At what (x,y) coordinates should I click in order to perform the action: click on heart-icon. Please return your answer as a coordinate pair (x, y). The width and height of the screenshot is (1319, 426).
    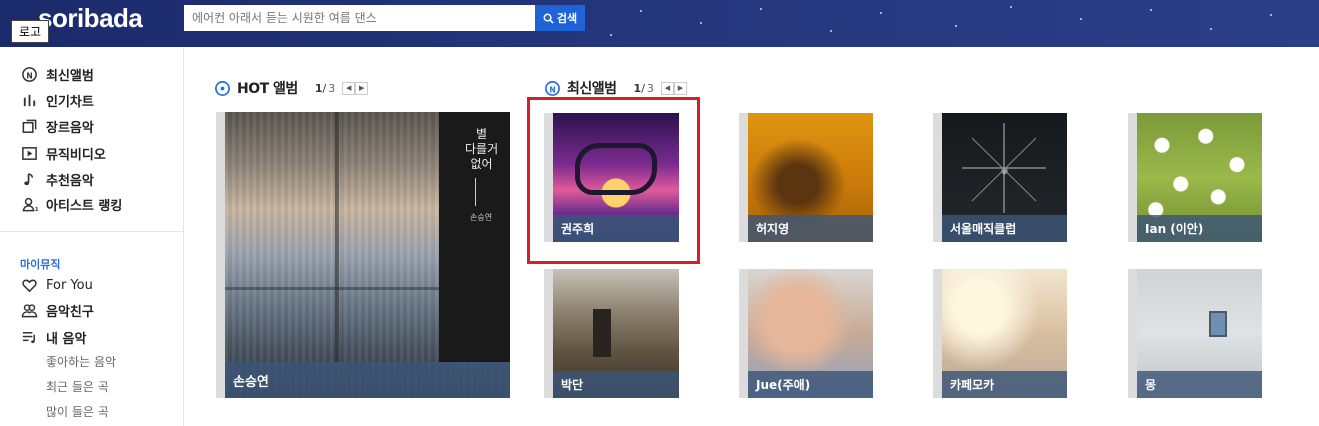
    Looking at the image, I should click on (29, 285).